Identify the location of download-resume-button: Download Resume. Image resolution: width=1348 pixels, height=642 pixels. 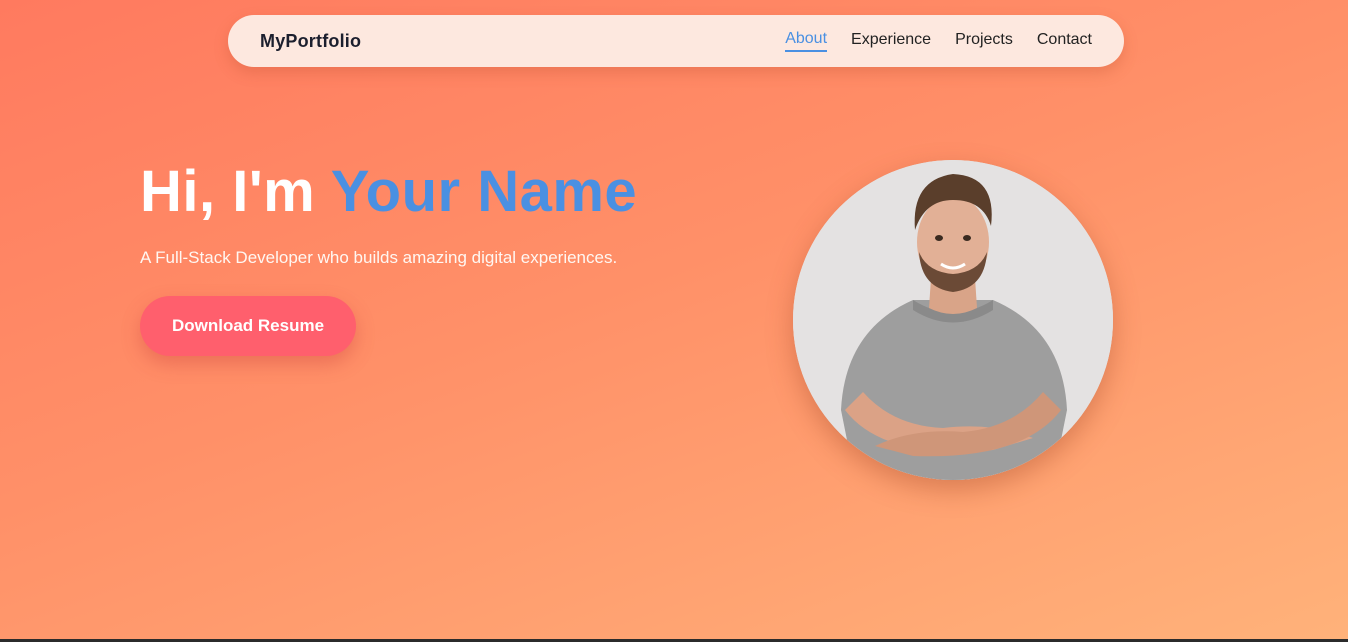
(248, 326).